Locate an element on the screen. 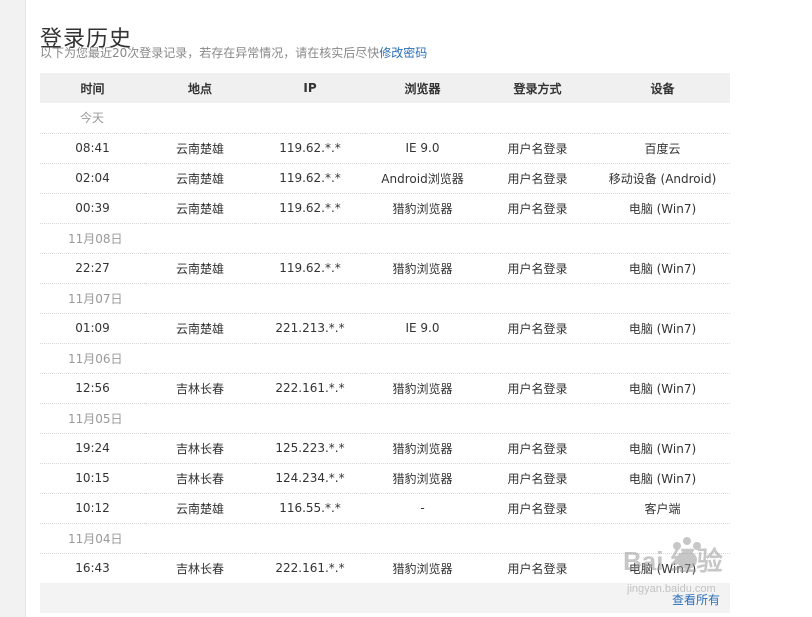  header-device: 设备 is located at coordinates (662, 88).